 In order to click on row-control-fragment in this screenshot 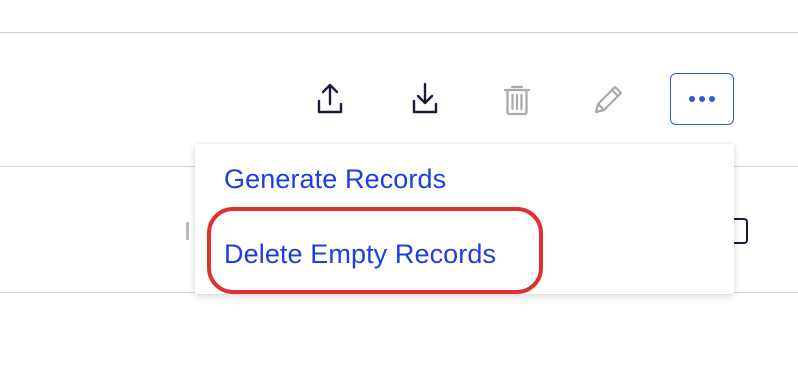, I will do `click(187, 231)`.